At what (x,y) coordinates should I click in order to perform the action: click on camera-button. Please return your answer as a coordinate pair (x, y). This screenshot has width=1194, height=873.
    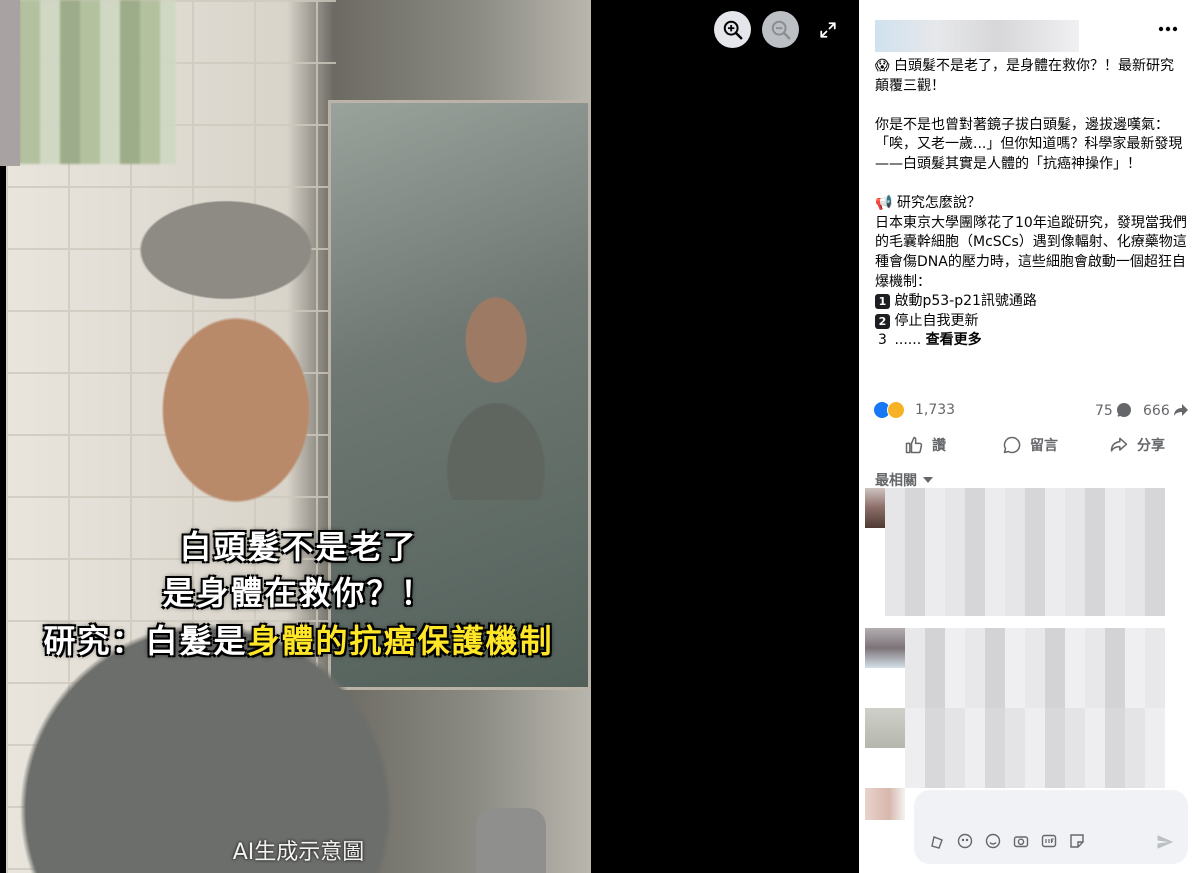
    Looking at the image, I should click on (1021, 841).